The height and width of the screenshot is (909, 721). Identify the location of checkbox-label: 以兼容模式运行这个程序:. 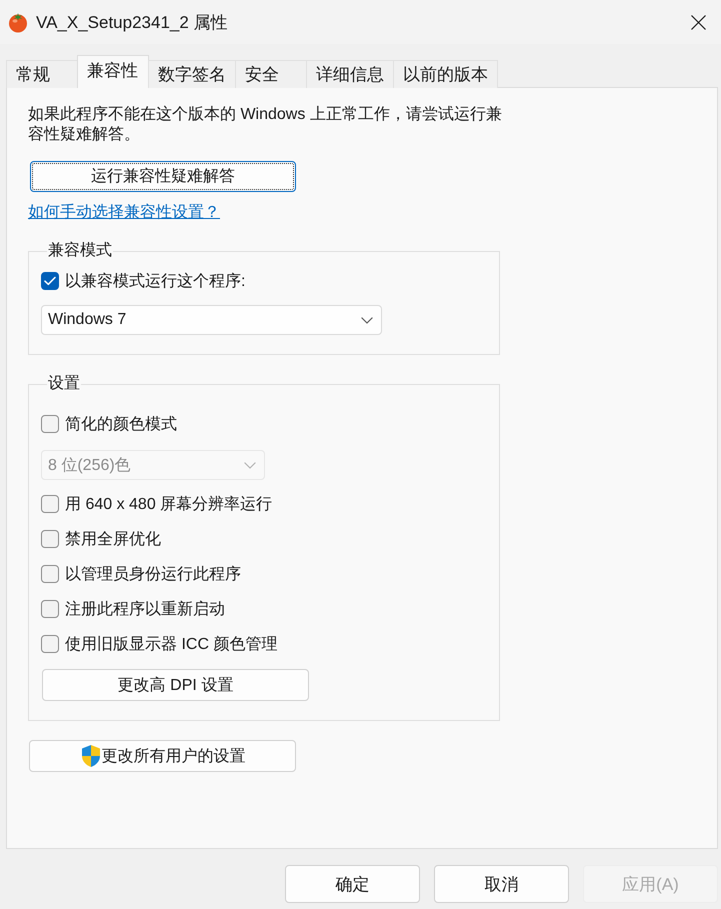
(155, 282).